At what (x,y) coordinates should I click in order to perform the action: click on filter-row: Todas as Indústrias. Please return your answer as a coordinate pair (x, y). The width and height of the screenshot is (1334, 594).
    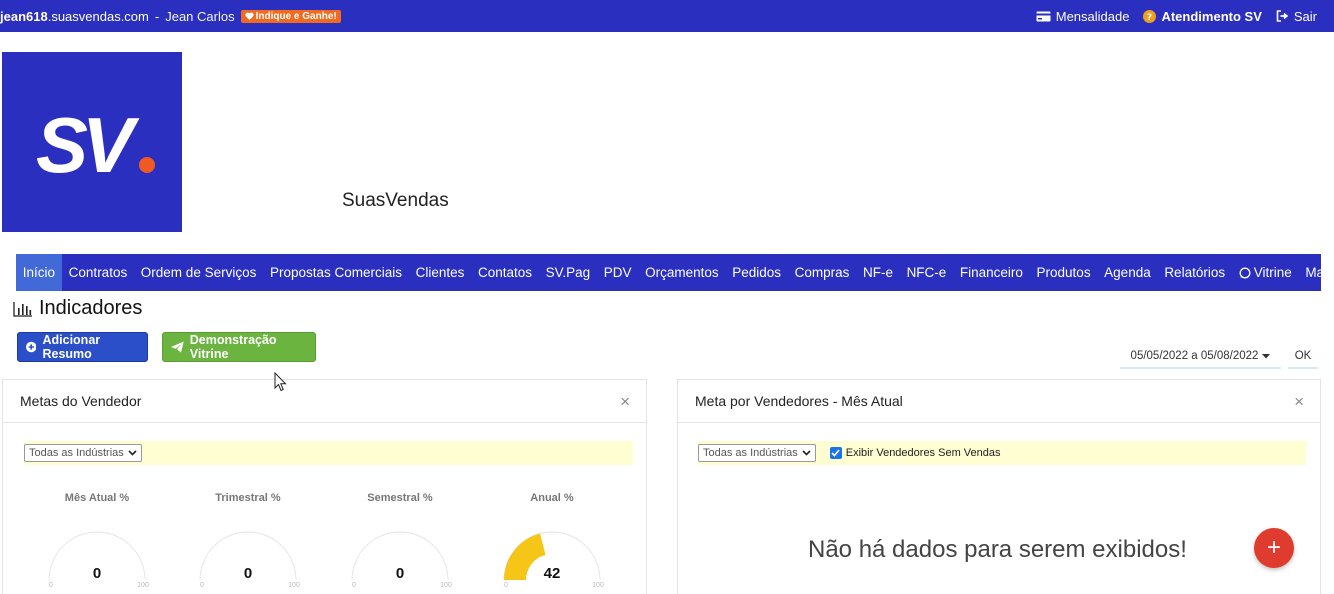
    Looking at the image, I should click on (328, 453).